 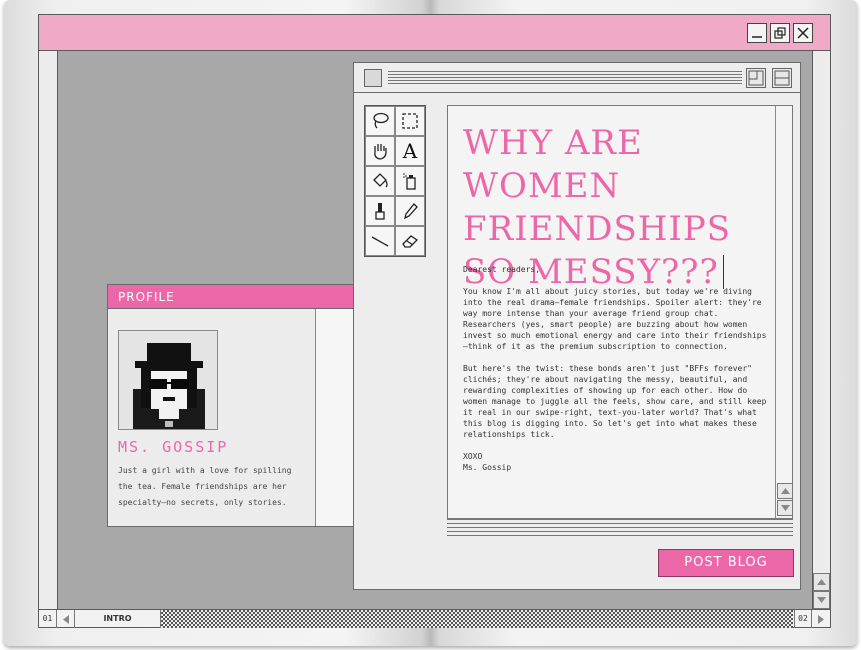 I want to click on minimize-button, so click(x=757, y=33).